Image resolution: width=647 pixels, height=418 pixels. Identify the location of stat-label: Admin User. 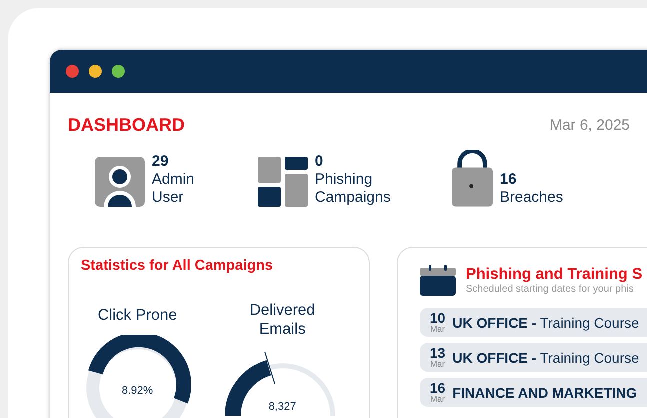
(173, 189).